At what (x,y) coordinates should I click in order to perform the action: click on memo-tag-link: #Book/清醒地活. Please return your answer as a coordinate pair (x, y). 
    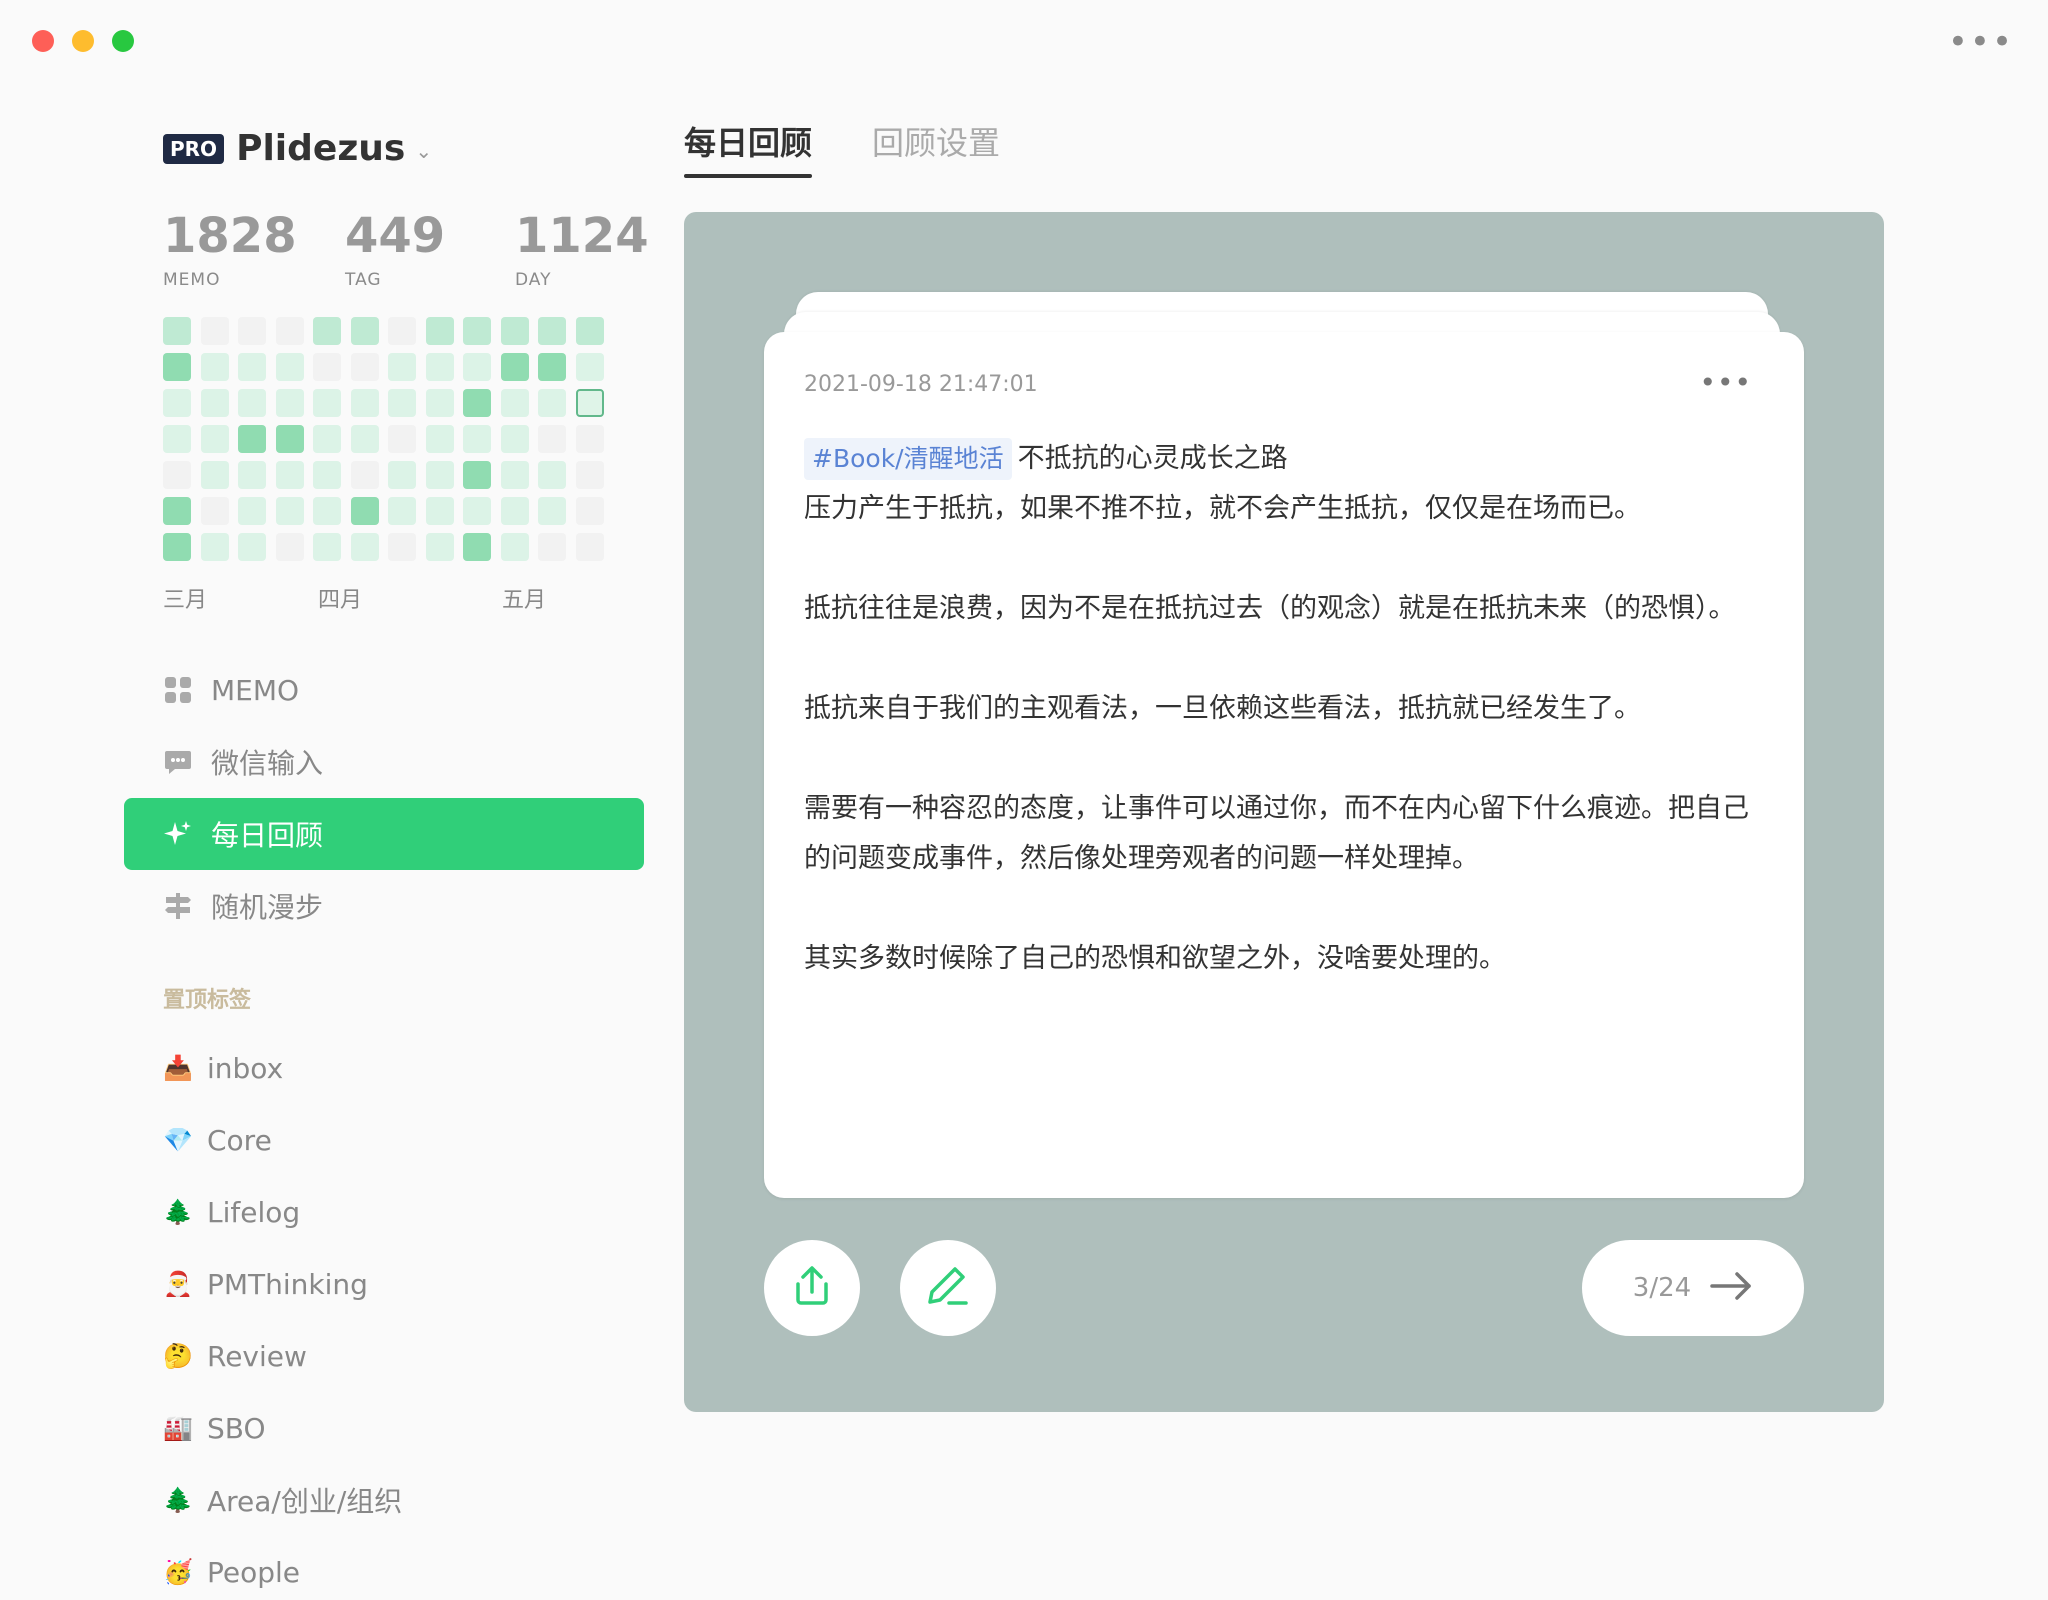
    Looking at the image, I should click on (908, 459).